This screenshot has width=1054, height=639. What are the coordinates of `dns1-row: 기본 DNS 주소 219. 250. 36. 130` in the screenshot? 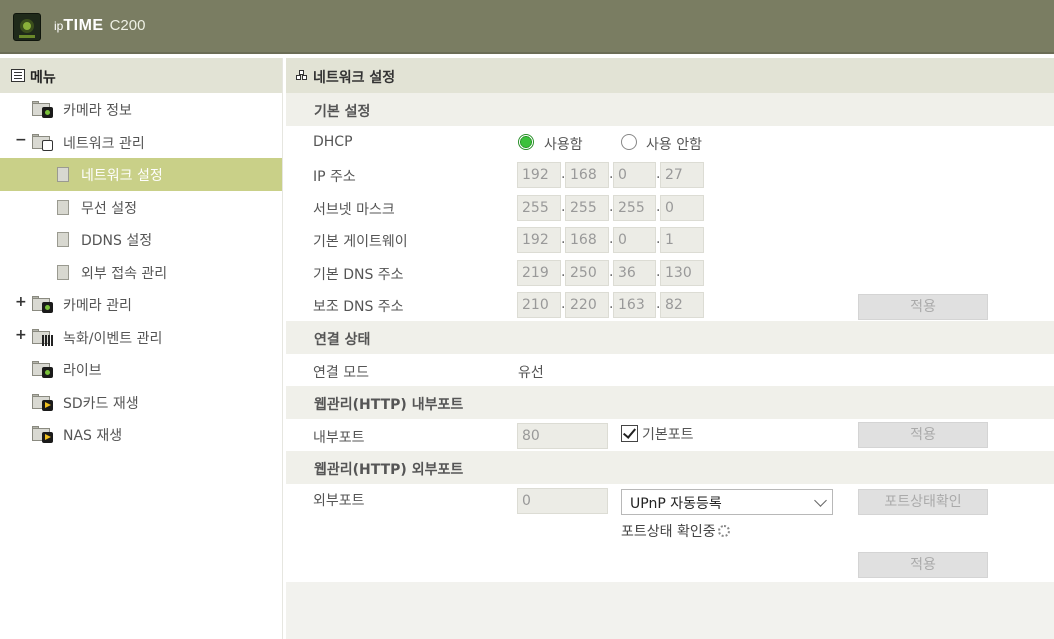 It's located at (670, 272).